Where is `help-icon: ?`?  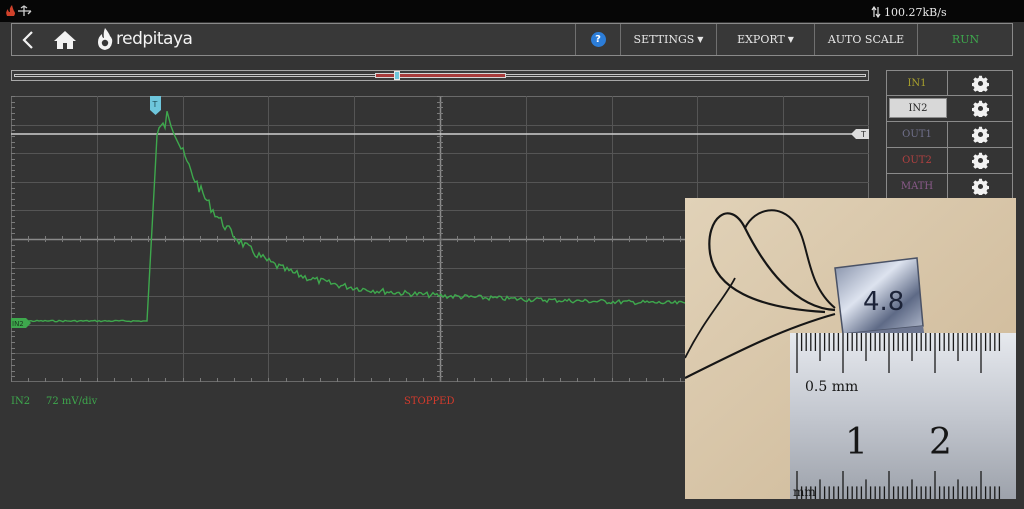
help-icon: ? is located at coordinates (598, 39).